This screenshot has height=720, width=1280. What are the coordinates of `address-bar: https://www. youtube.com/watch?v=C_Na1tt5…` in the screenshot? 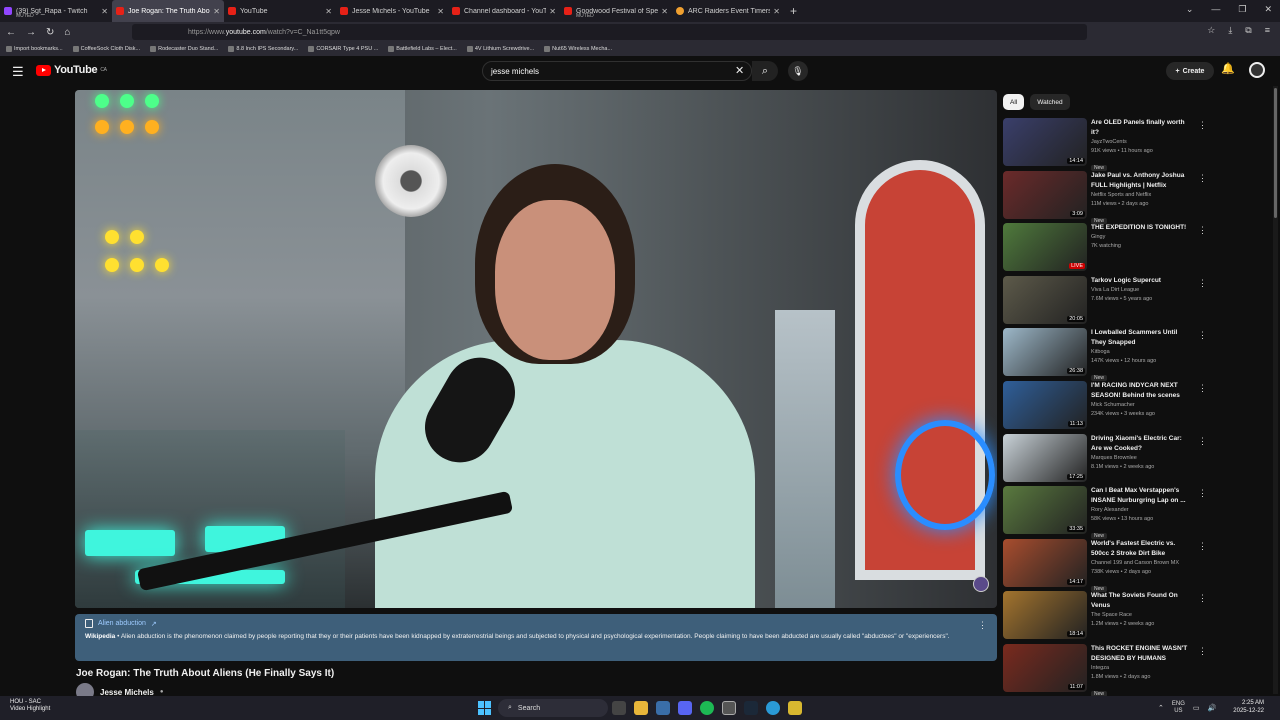 It's located at (609, 32).